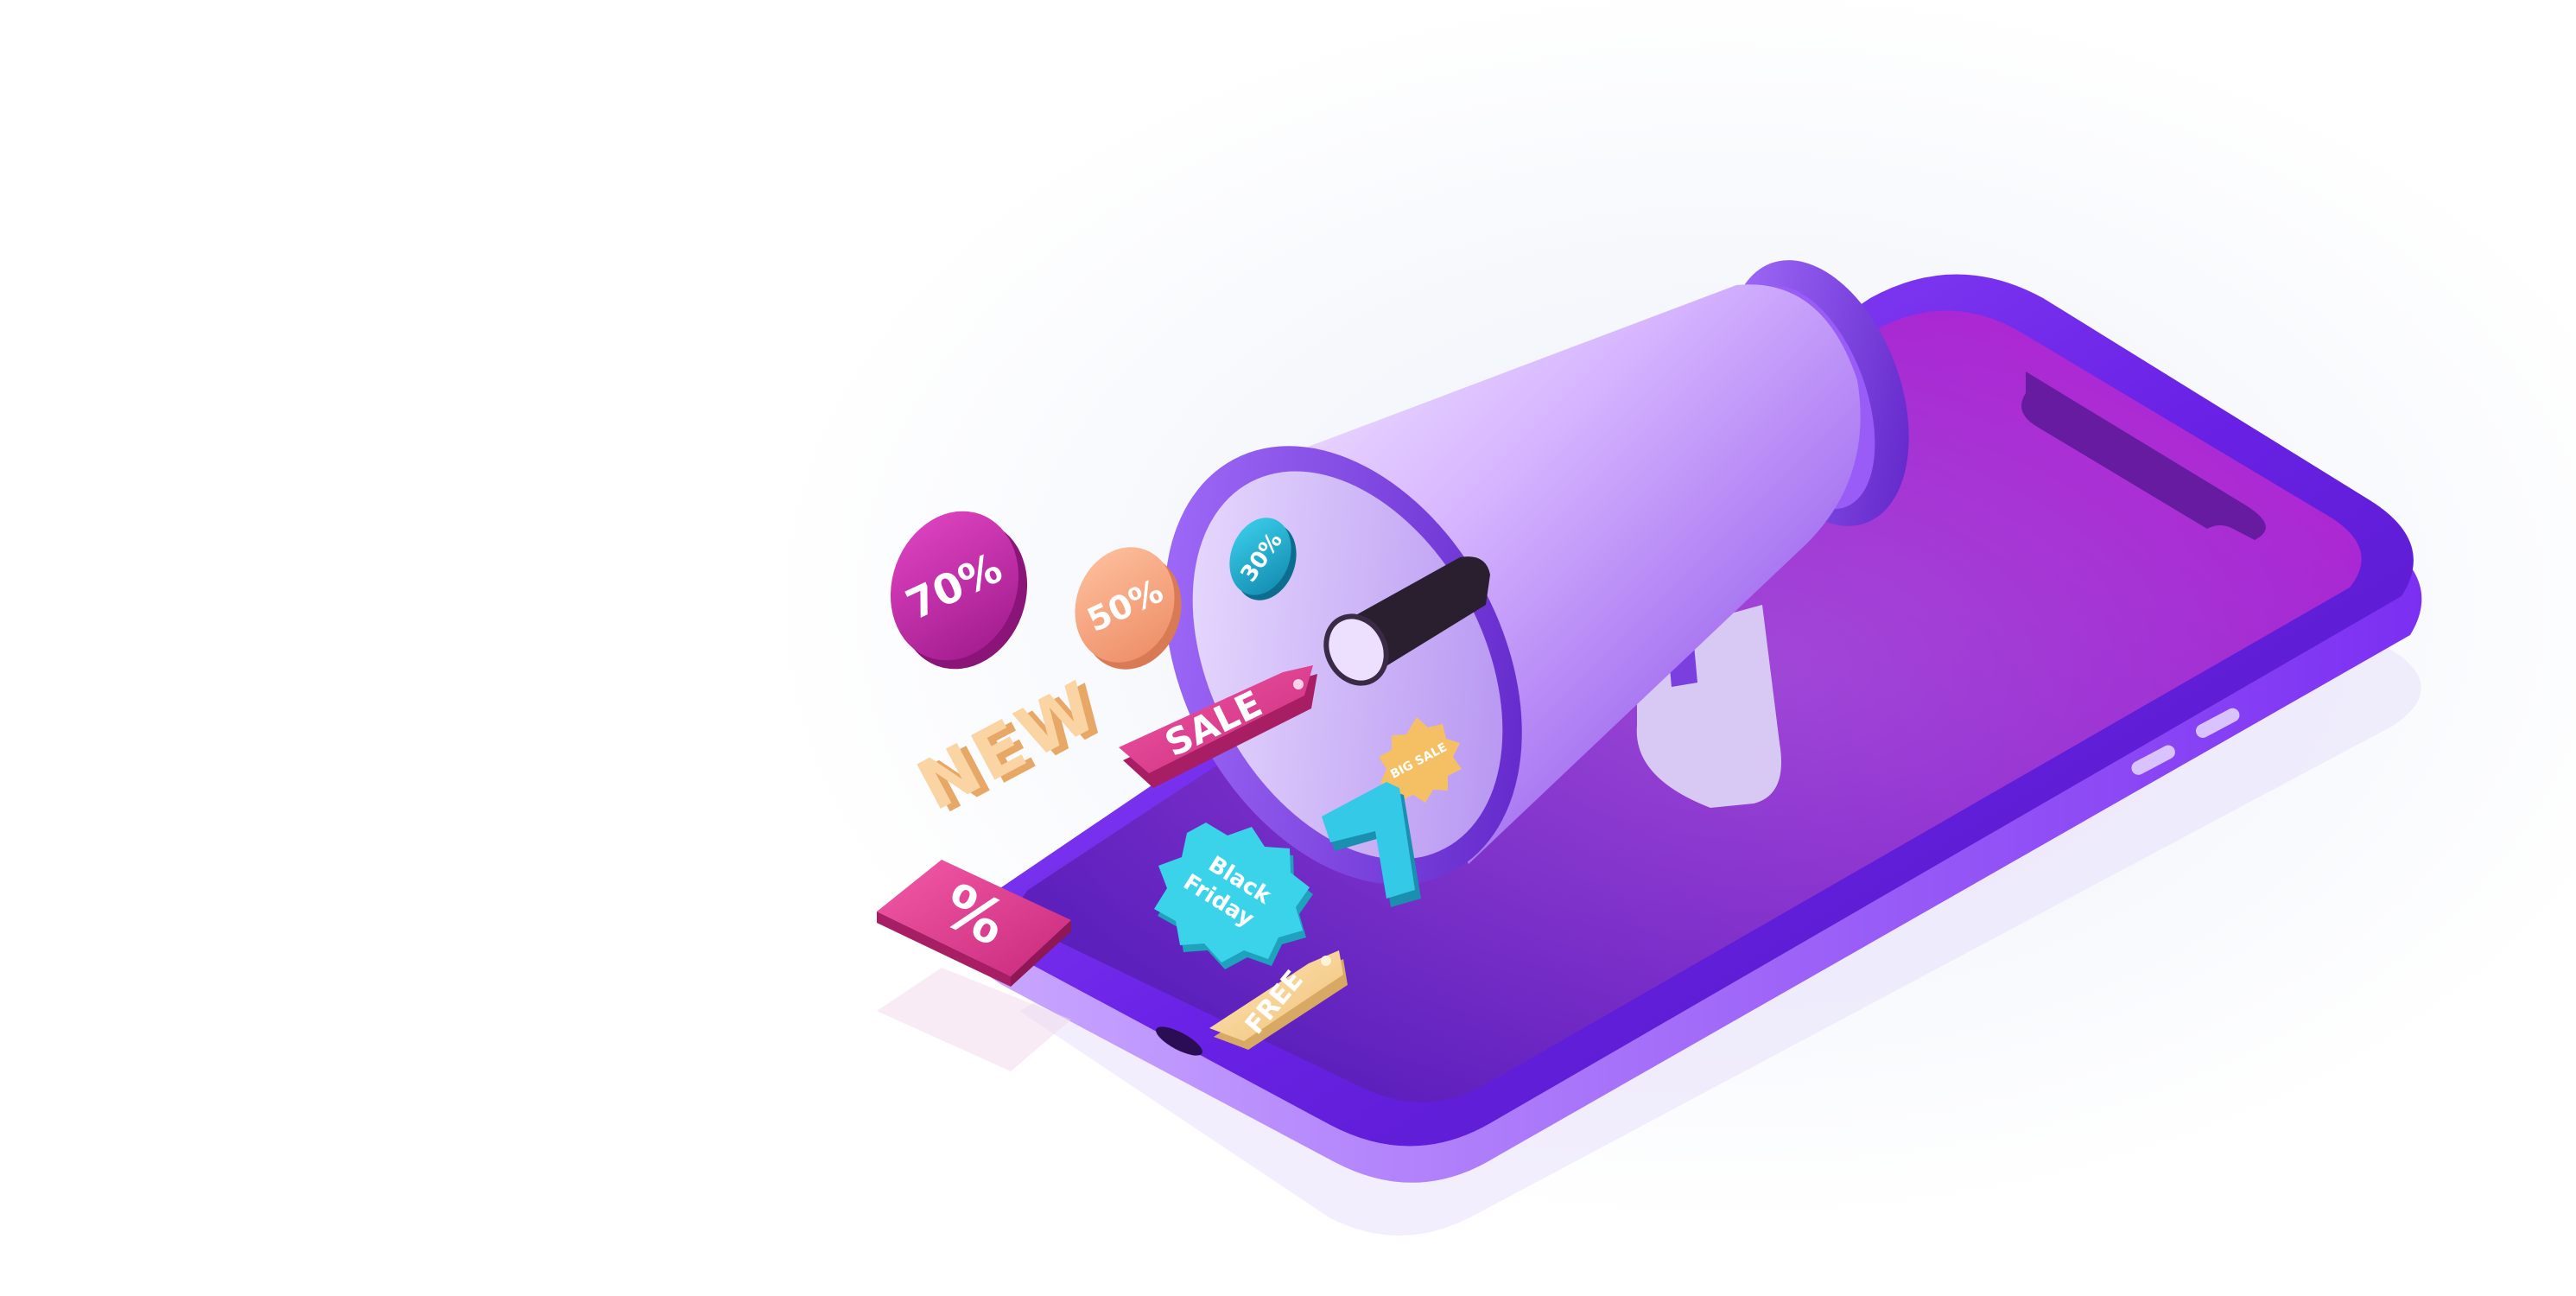 The height and width of the screenshot is (1296, 2576). Describe the element at coordinates (1009, 745) in the screenshot. I see `new-label: NEW` at that location.